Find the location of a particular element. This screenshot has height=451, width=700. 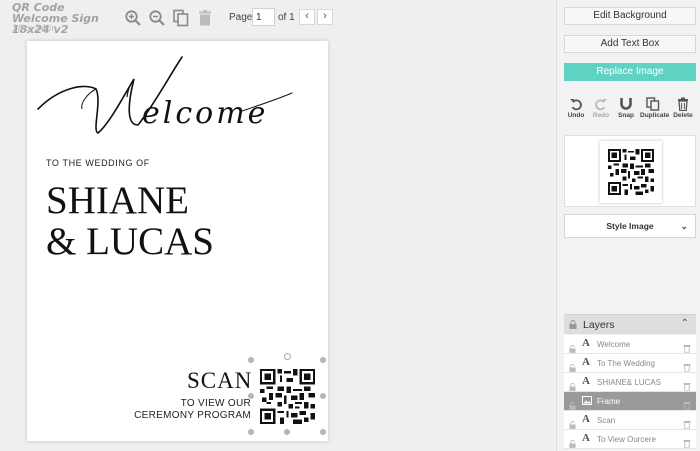

style-image-label: Style Image is located at coordinates (630, 226).